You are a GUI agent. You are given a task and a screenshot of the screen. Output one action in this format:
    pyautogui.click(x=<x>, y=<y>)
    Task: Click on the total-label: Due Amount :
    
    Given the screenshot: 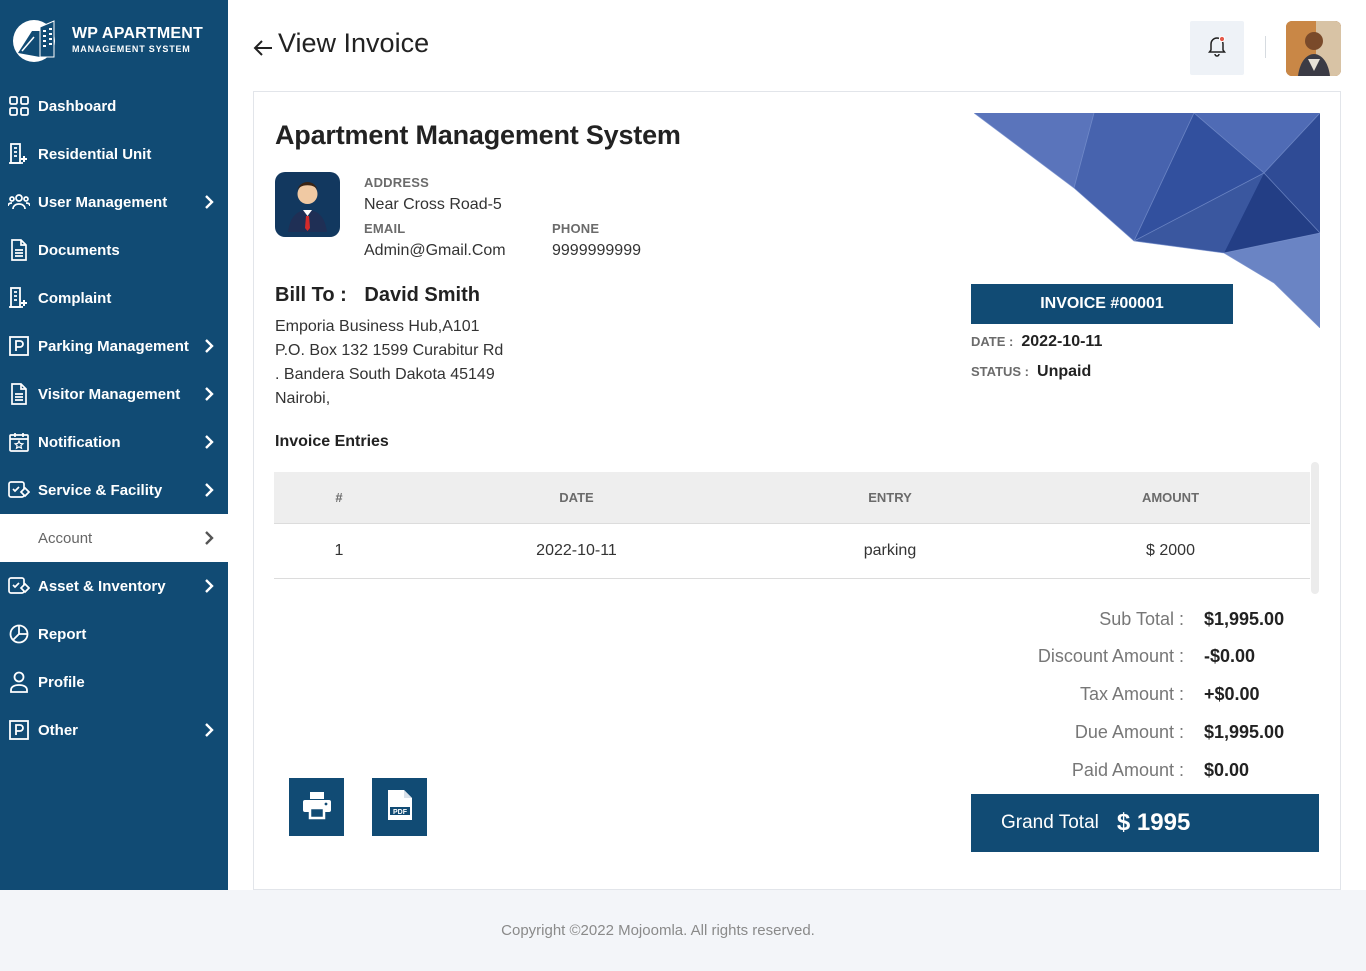 What is the action you would take?
    pyautogui.click(x=1129, y=732)
    